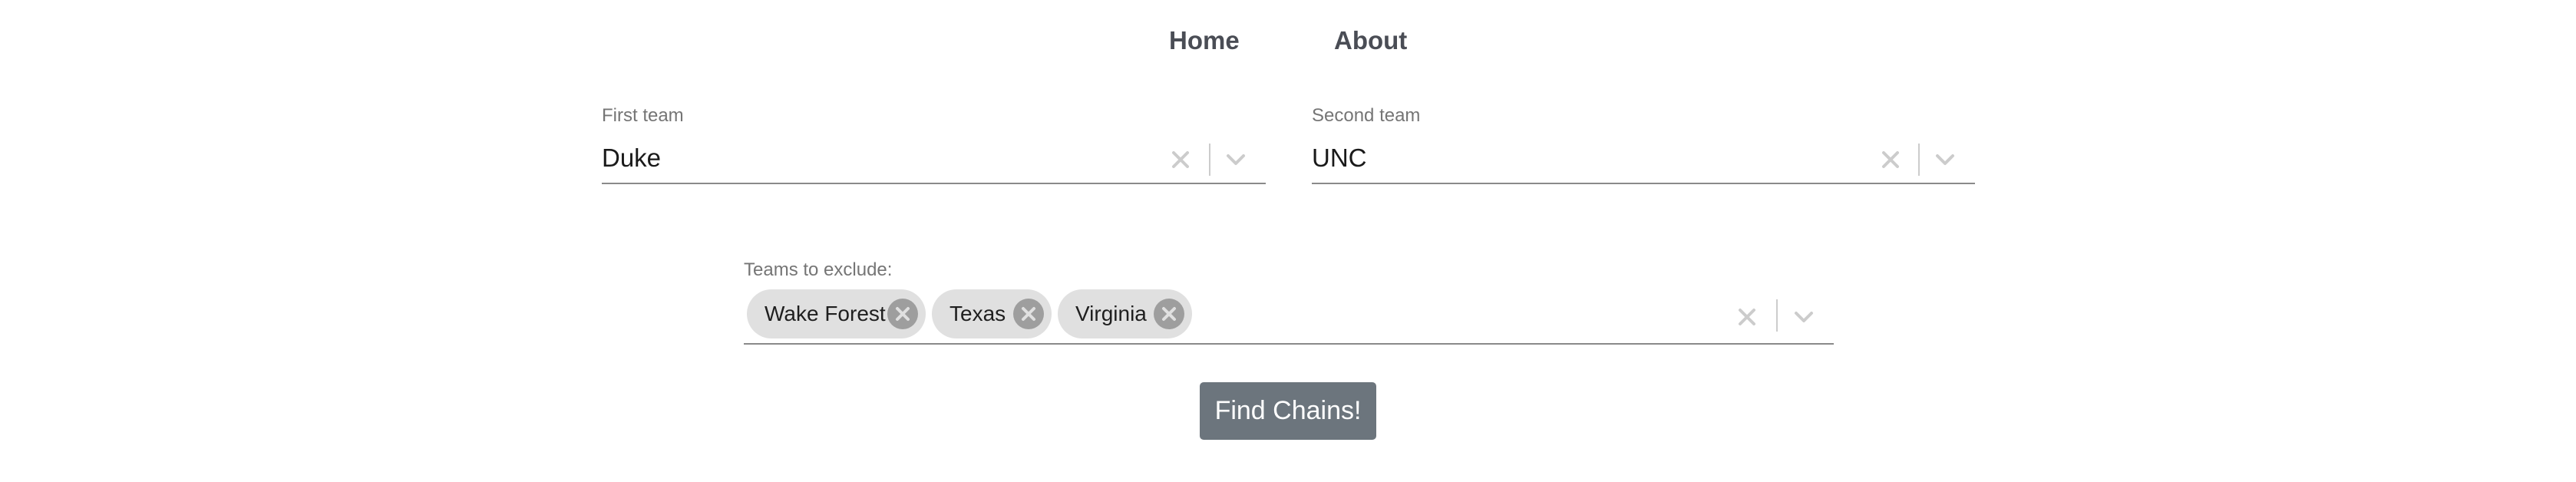 The height and width of the screenshot is (482, 2576). I want to click on nav-home-link: Home, so click(1204, 40).